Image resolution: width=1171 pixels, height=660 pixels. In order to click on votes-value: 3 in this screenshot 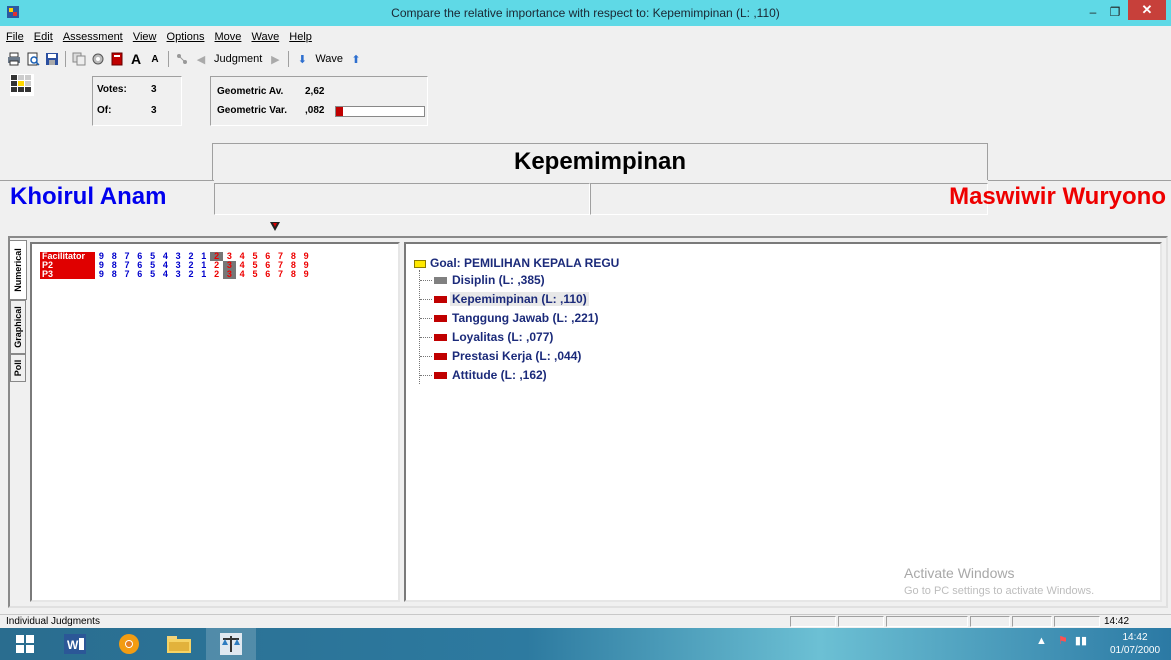, I will do `click(154, 89)`.